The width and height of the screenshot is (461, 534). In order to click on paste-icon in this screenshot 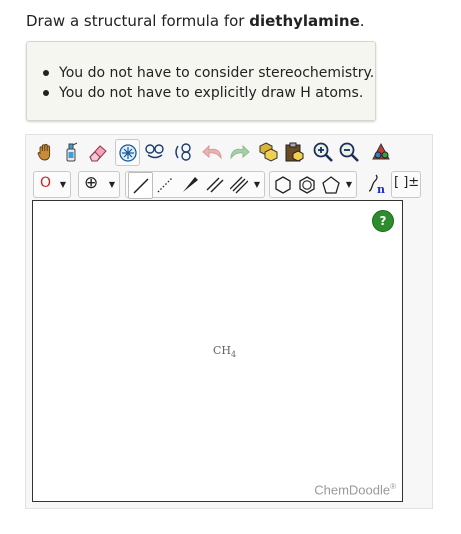, I will do `click(294, 151)`.